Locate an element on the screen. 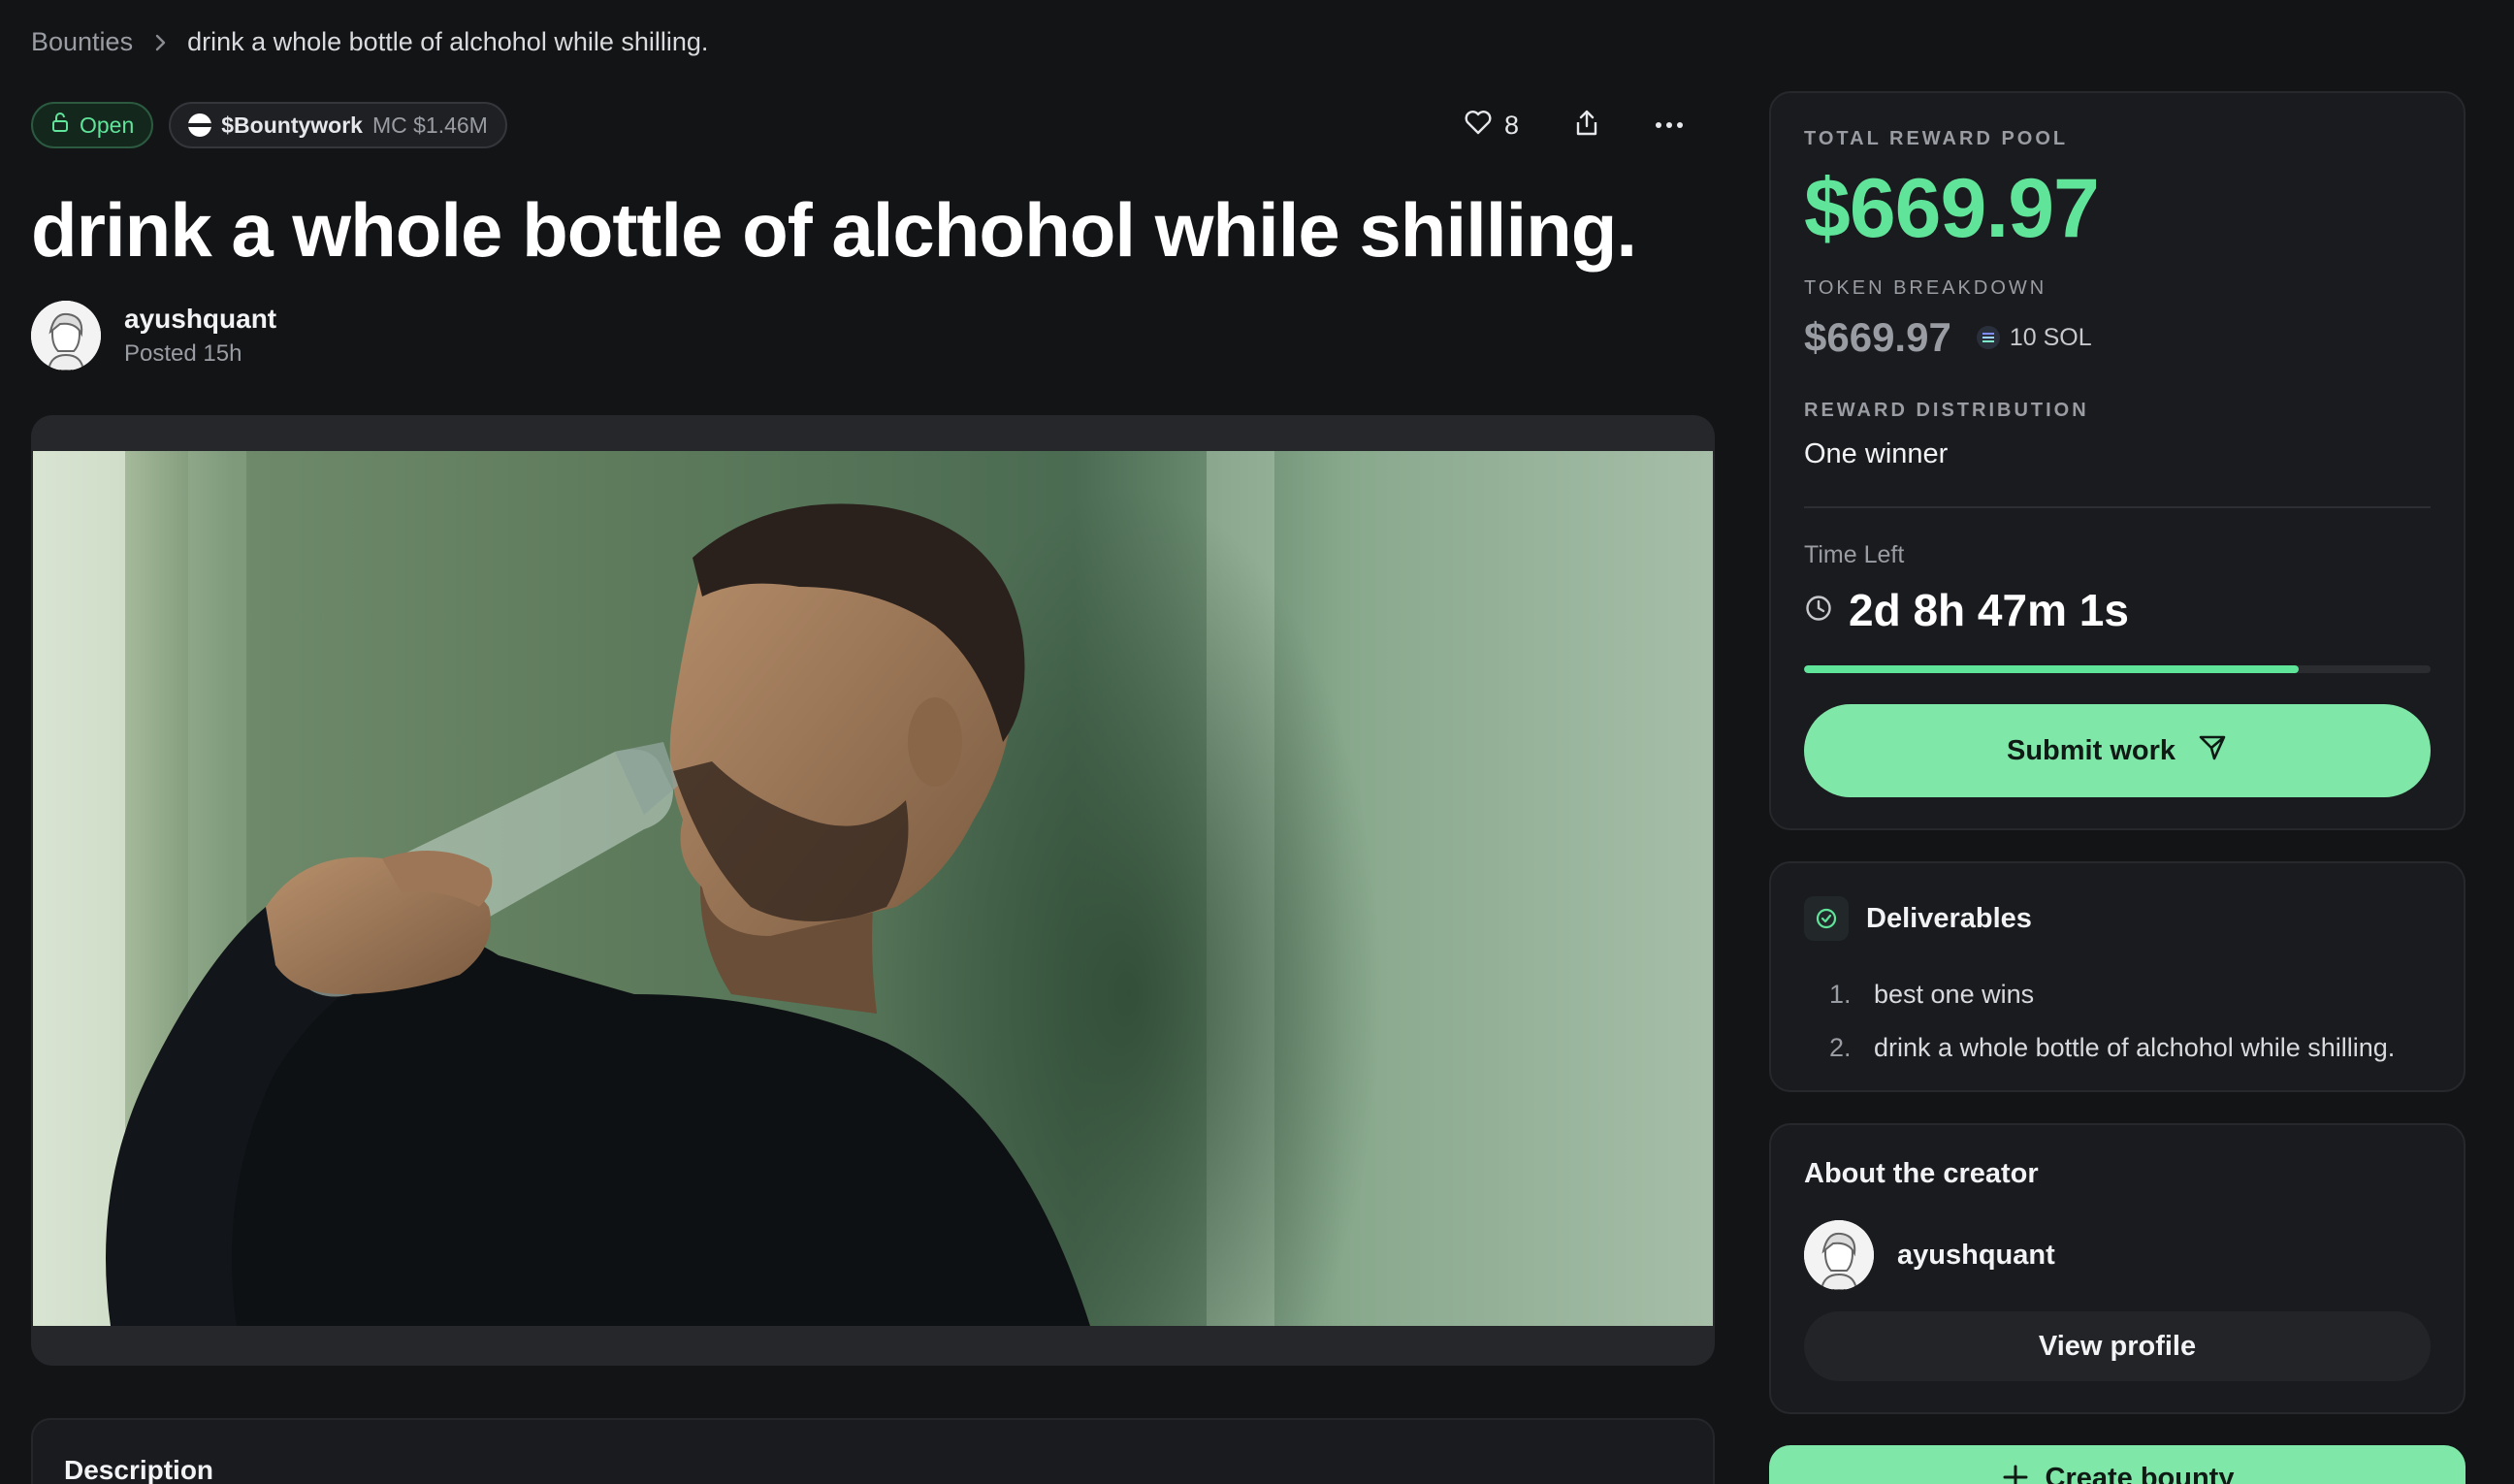 This screenshot has width=2514, height=1484. heart-icon is located at coordinates (1479, 126).